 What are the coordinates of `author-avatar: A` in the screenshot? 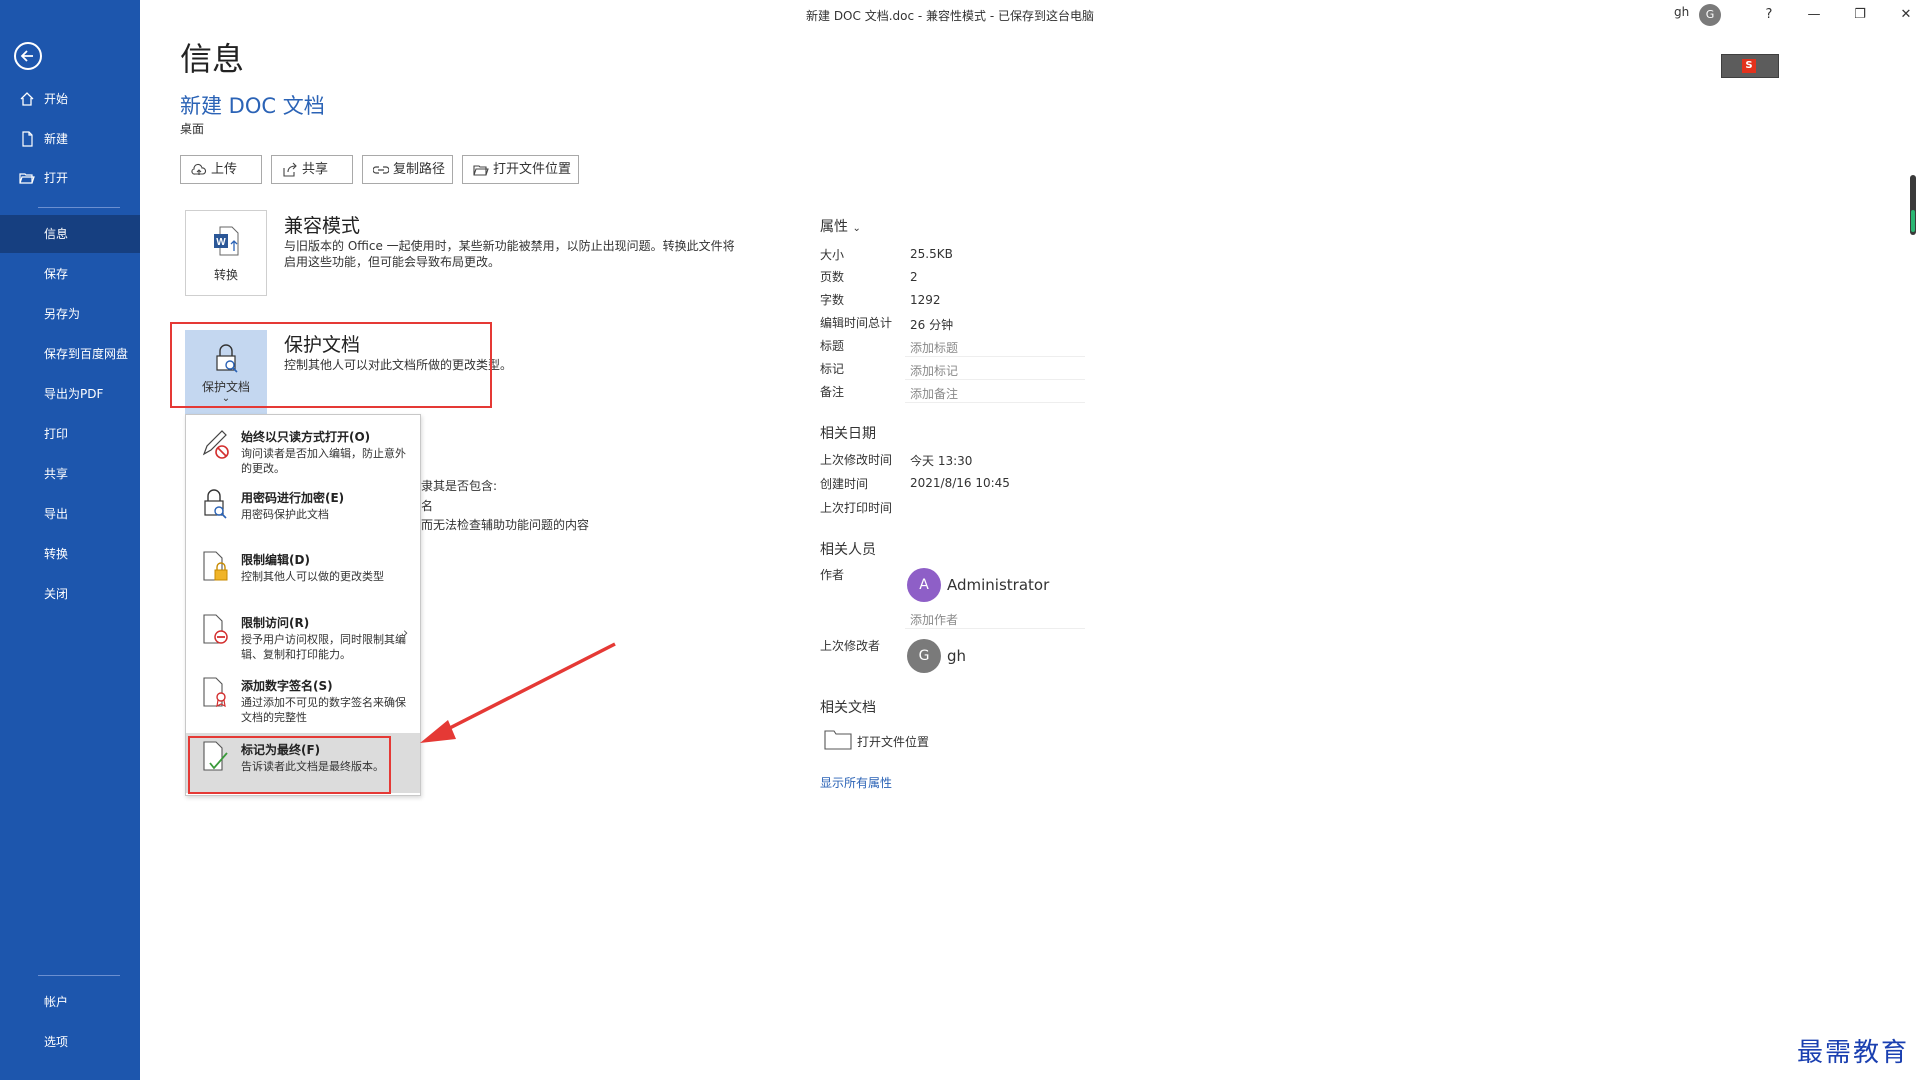 It's located at (924, 585).